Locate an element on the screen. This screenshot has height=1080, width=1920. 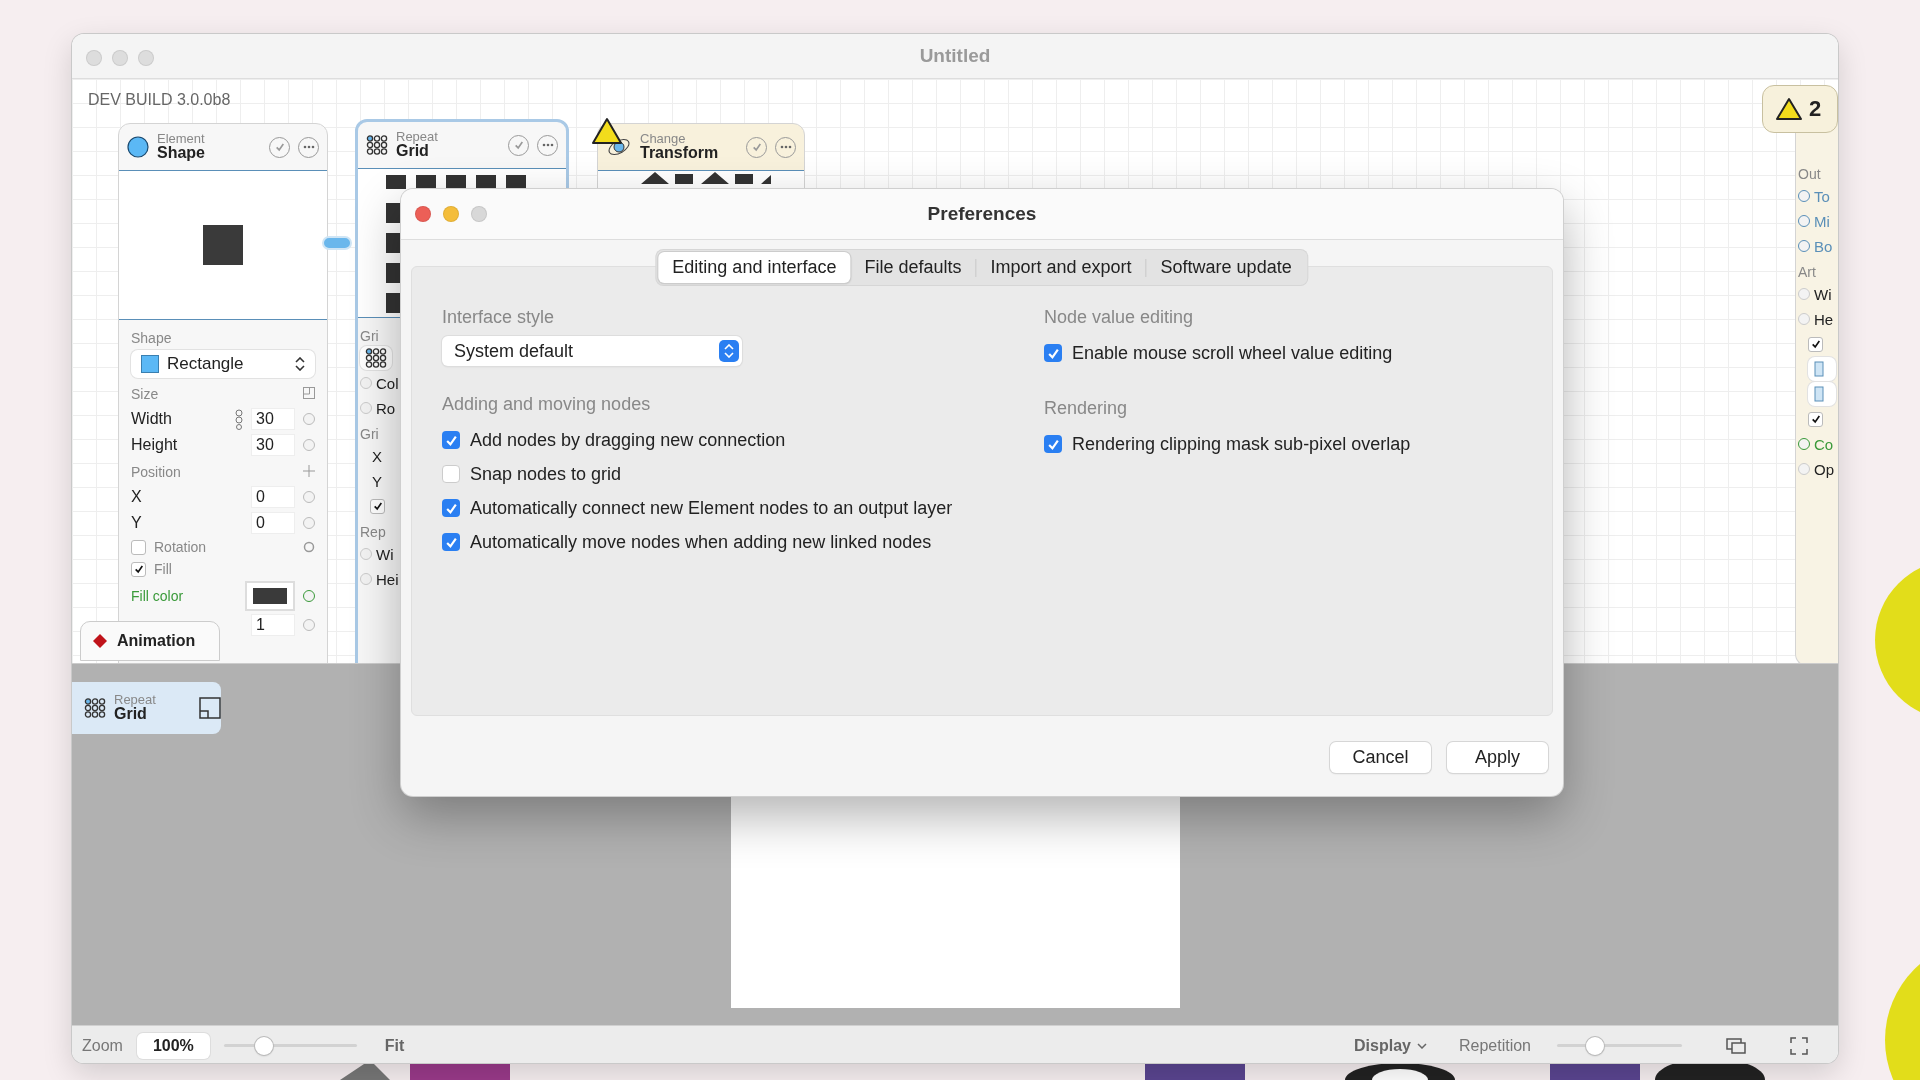
section-label: Art is located at coordinates (1807, 272).